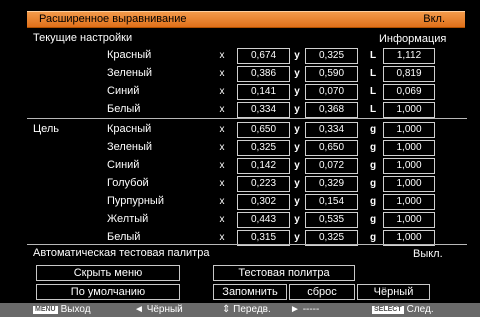 This screenshot has height=317, width=480. I want to click on help-move-label: Передв., so click(252, 309).